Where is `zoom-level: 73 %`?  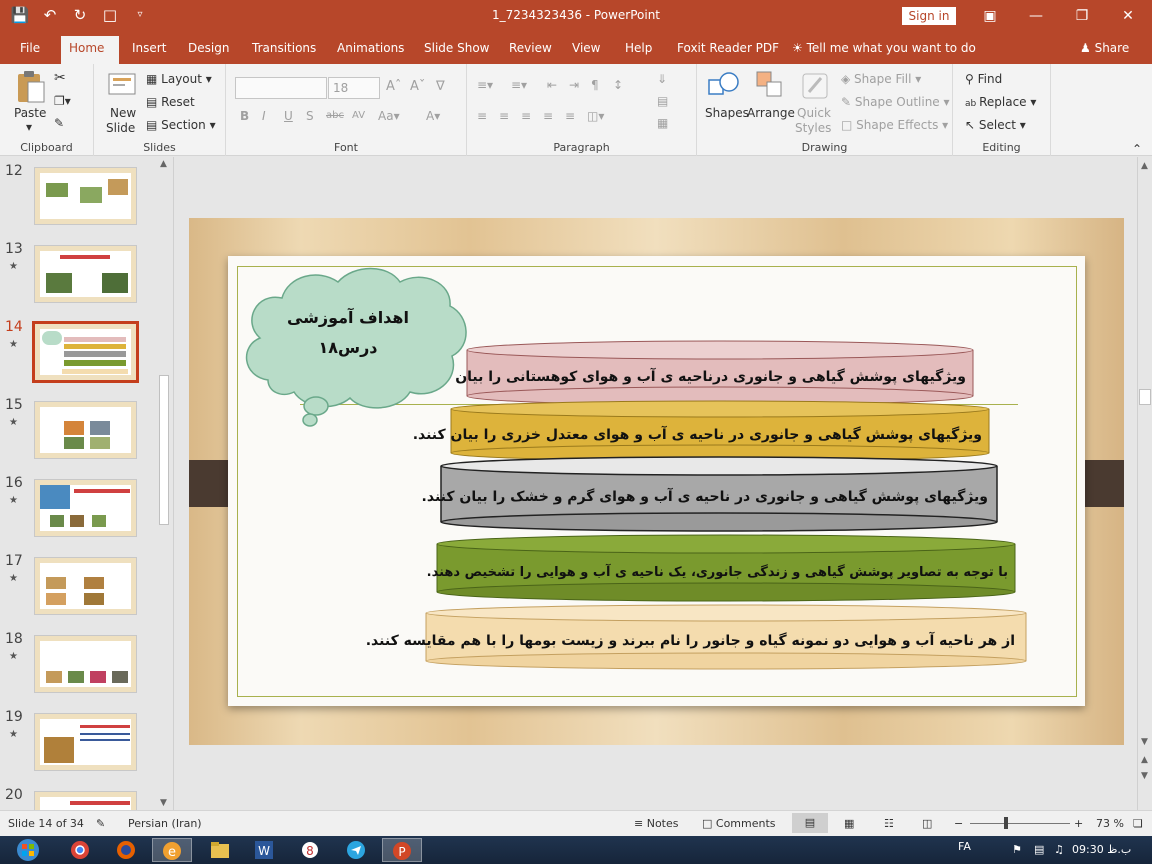 zoom-level: 73 % is located at coordinates (1110, 823).